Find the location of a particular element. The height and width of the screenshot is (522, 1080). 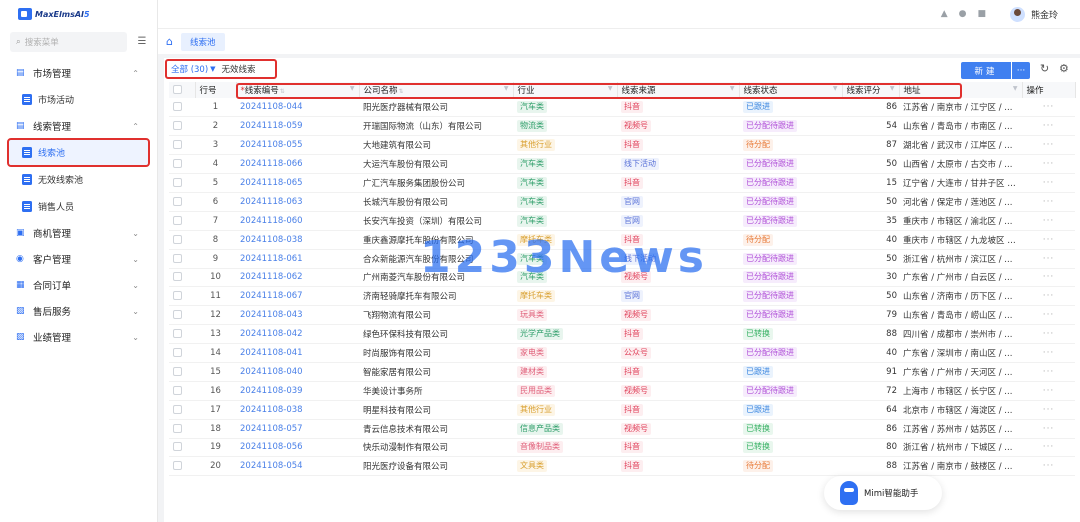

sidebar-group-opportunity: ▣ 商机管理 ⌄ is located at coordinates (78, 233).